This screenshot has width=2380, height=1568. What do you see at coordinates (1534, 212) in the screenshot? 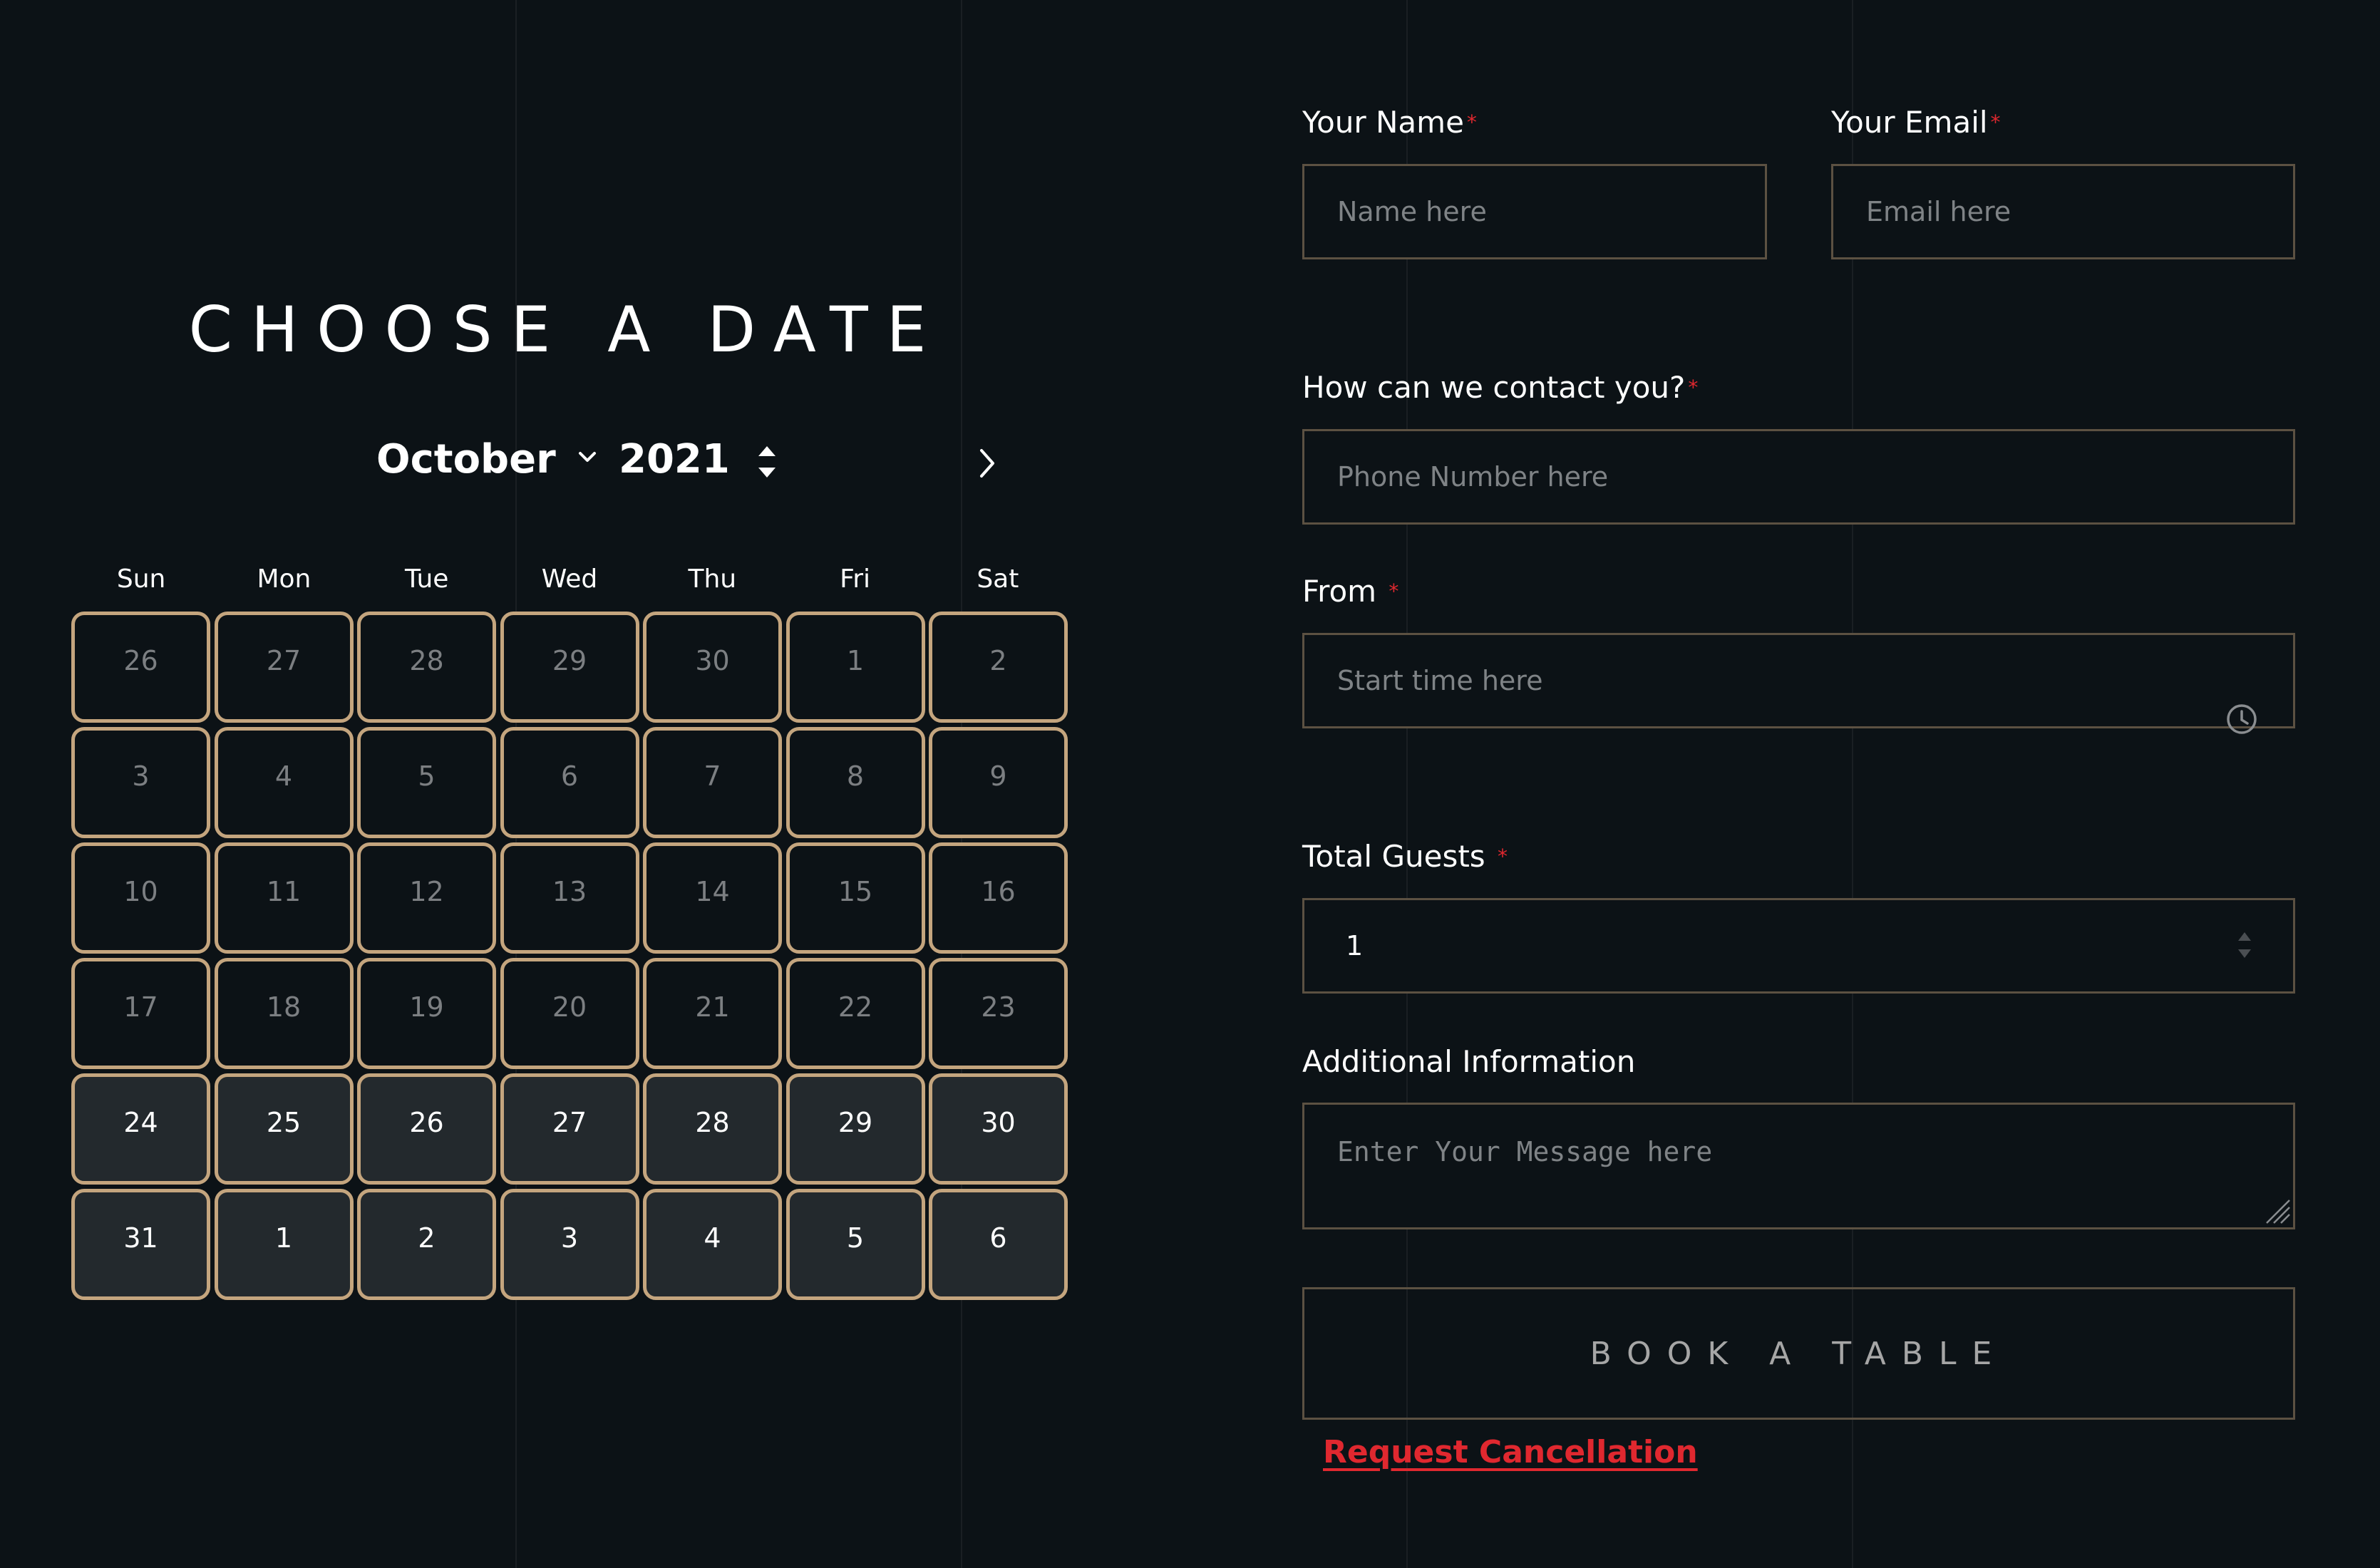
I see `name-field: Name here` at bounding box center [1534, 212].